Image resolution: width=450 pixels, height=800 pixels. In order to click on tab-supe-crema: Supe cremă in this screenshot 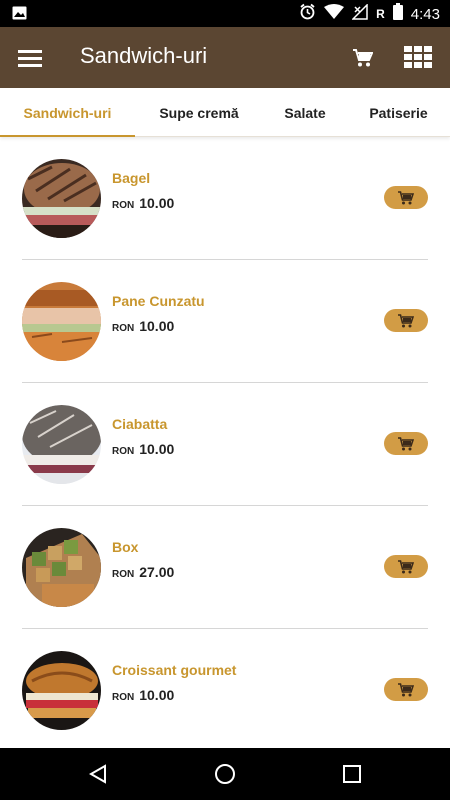, I will do `click(199, 112)`.